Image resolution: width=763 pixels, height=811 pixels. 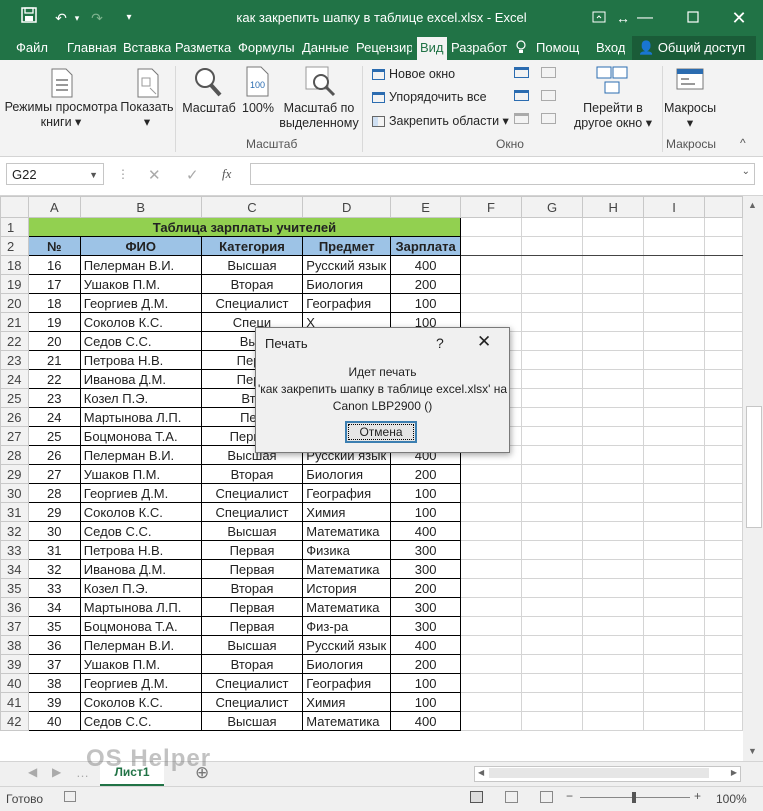 I want to click on cell-name: Седов С.С., so click(x=140, y=531).